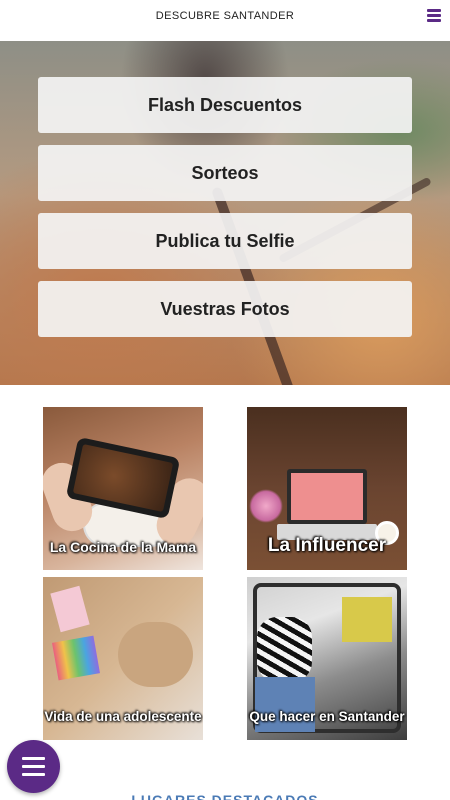 The image size is (450, 800). Describe the element at coordinates (225, 16) in the screenshot. I see `app-title: DESCUBRE SANTANDER` at that location.